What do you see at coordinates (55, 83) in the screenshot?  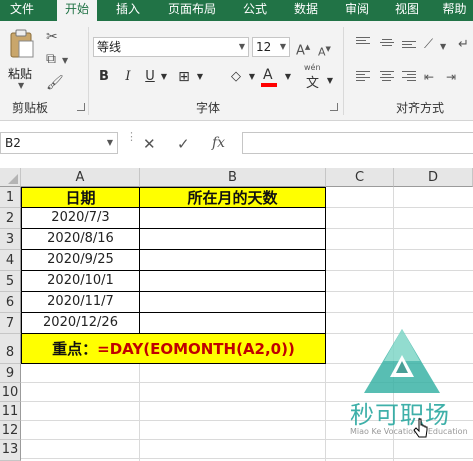 I see `format-painter-icon: 🖌` at bounding box center [55, 83].